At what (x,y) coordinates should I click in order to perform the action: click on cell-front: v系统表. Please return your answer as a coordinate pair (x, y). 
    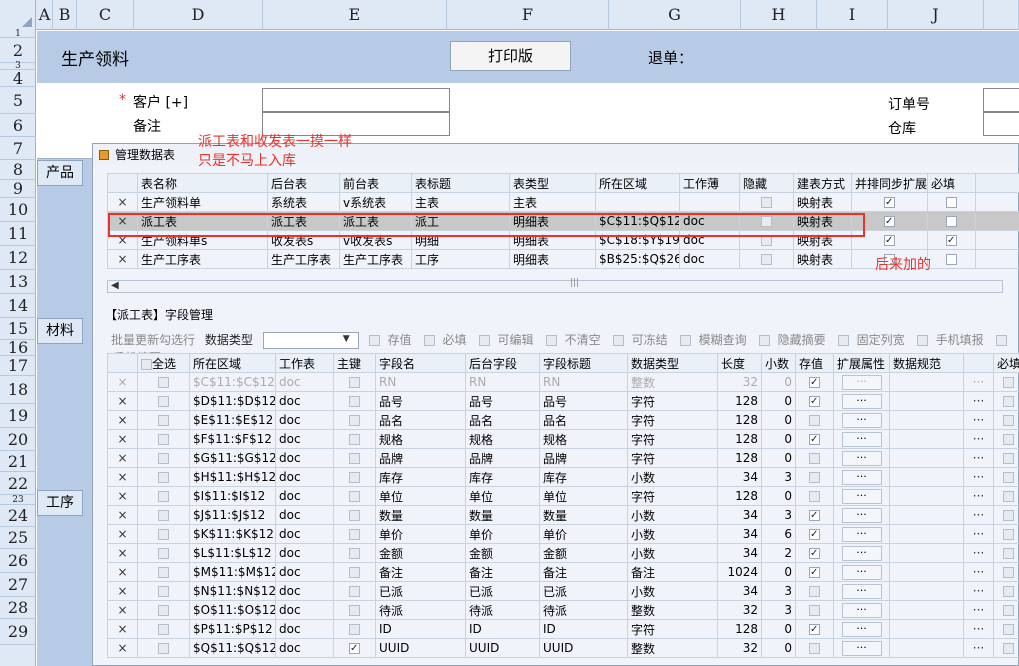
    Looking at the image, I should click on (375, 202).